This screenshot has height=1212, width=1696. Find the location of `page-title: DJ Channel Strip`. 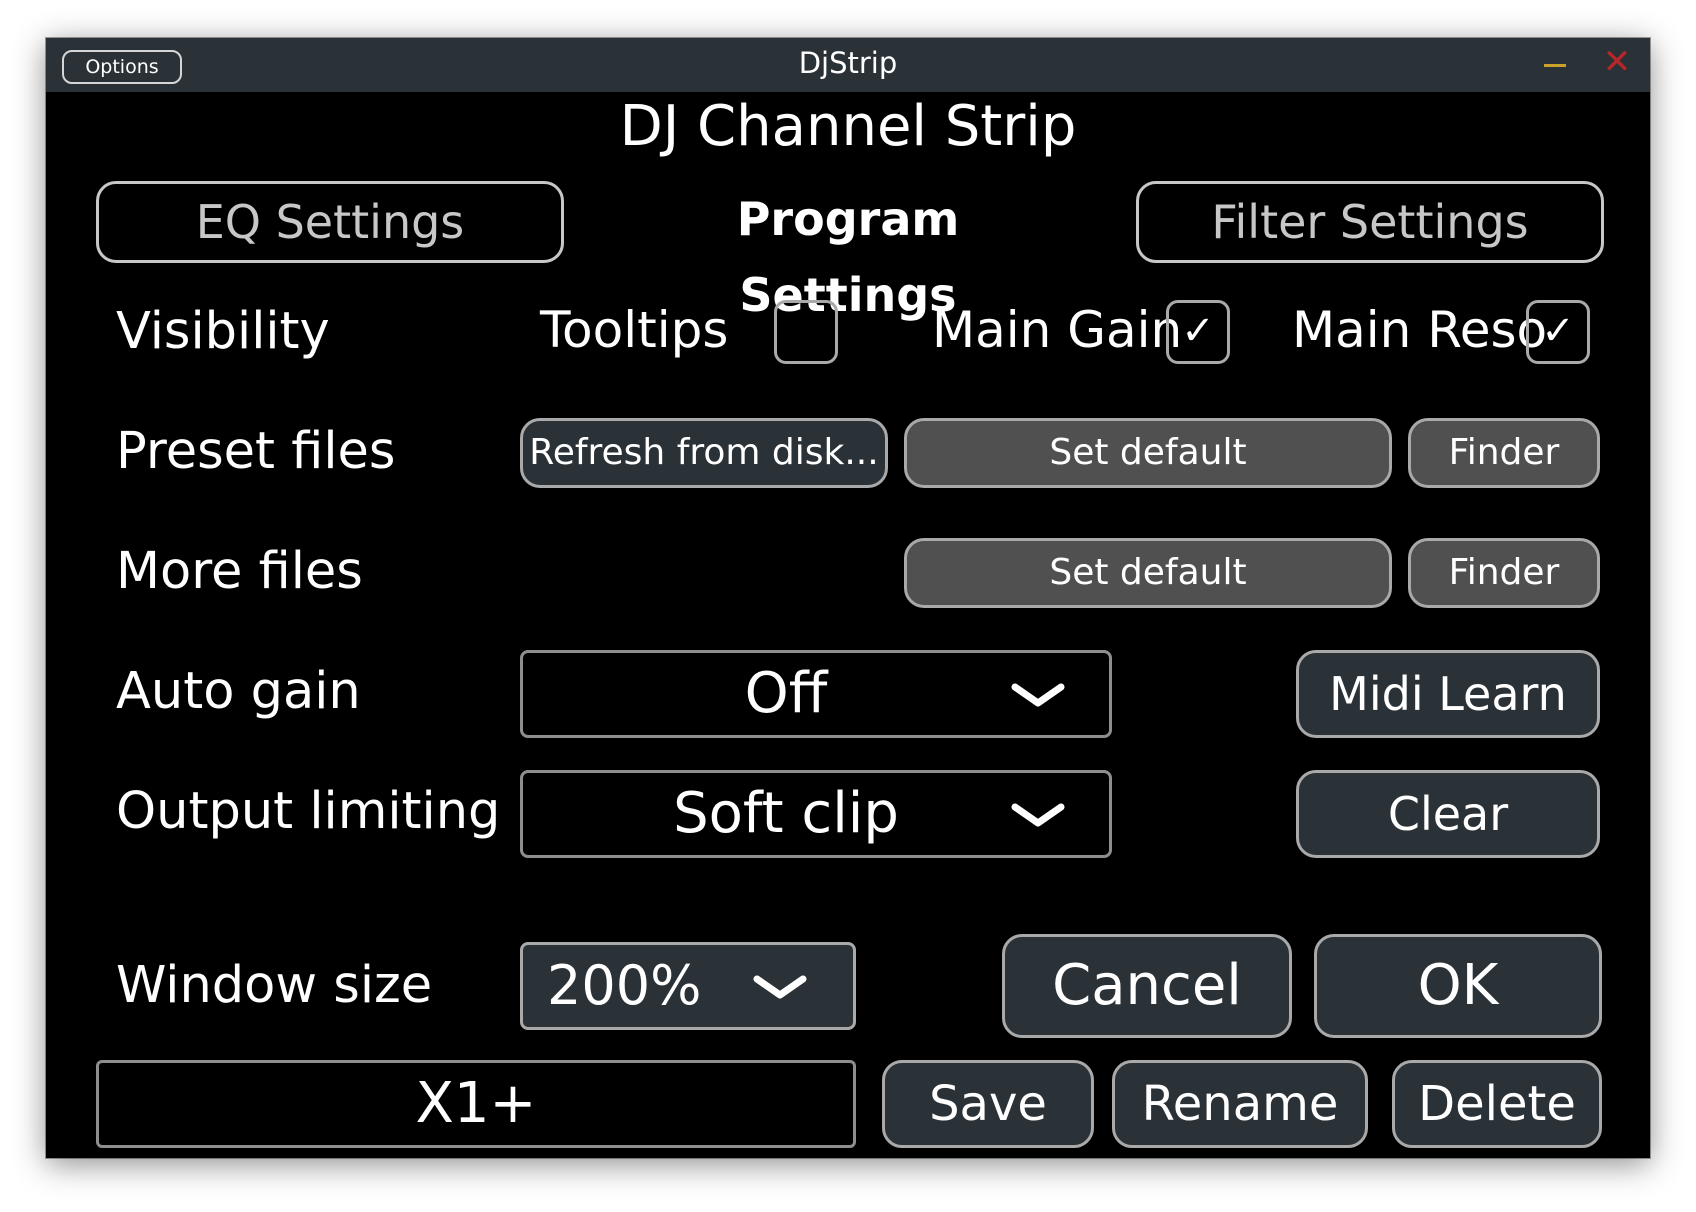

page-title: DJ Channel Strip is located at coordinates (848, 126).